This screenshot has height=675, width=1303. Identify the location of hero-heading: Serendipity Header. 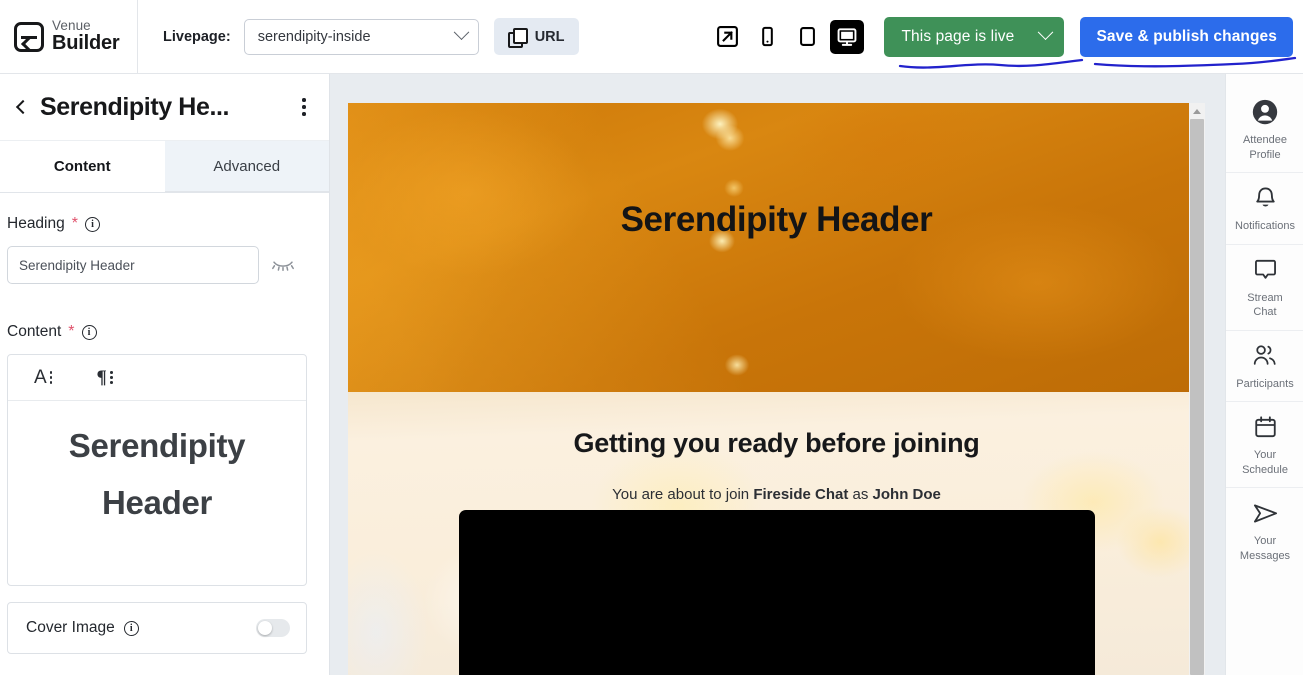
(776, 219).